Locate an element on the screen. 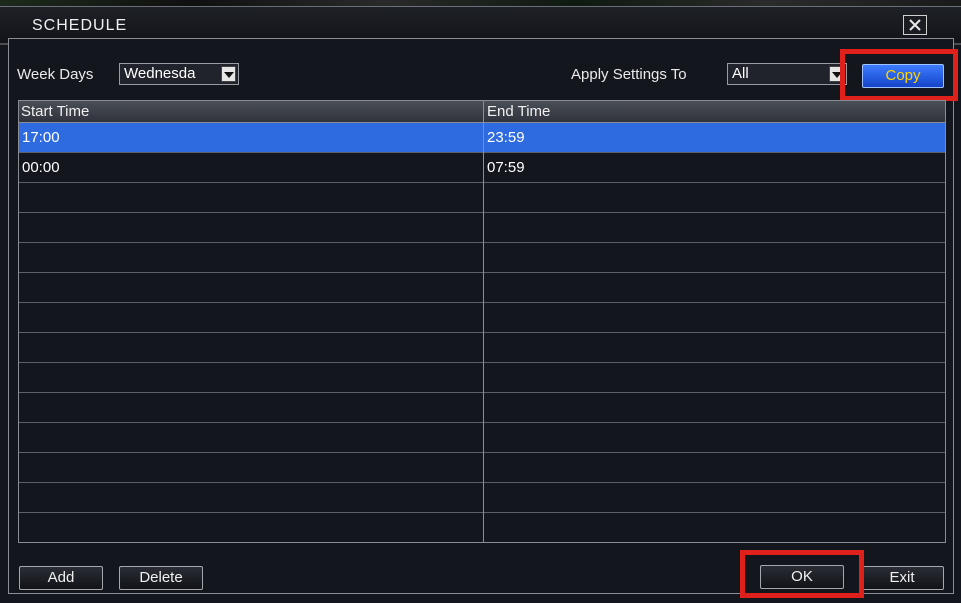  table-row: 17:00 23:59 is located at coordinates (482, 138).